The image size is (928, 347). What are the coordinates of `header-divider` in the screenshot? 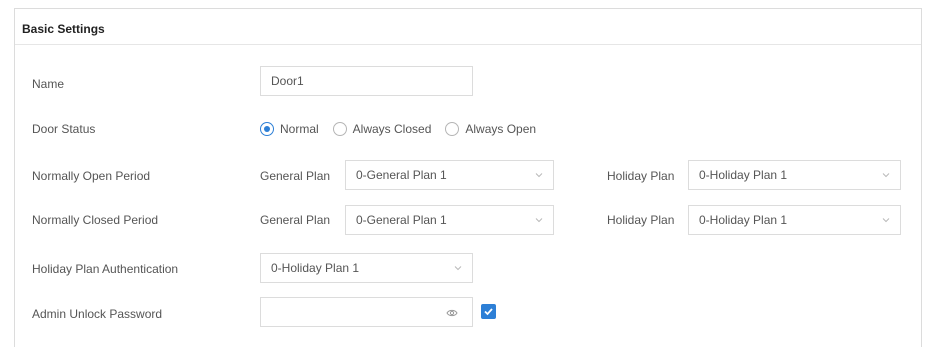 It's located at (468, 44).